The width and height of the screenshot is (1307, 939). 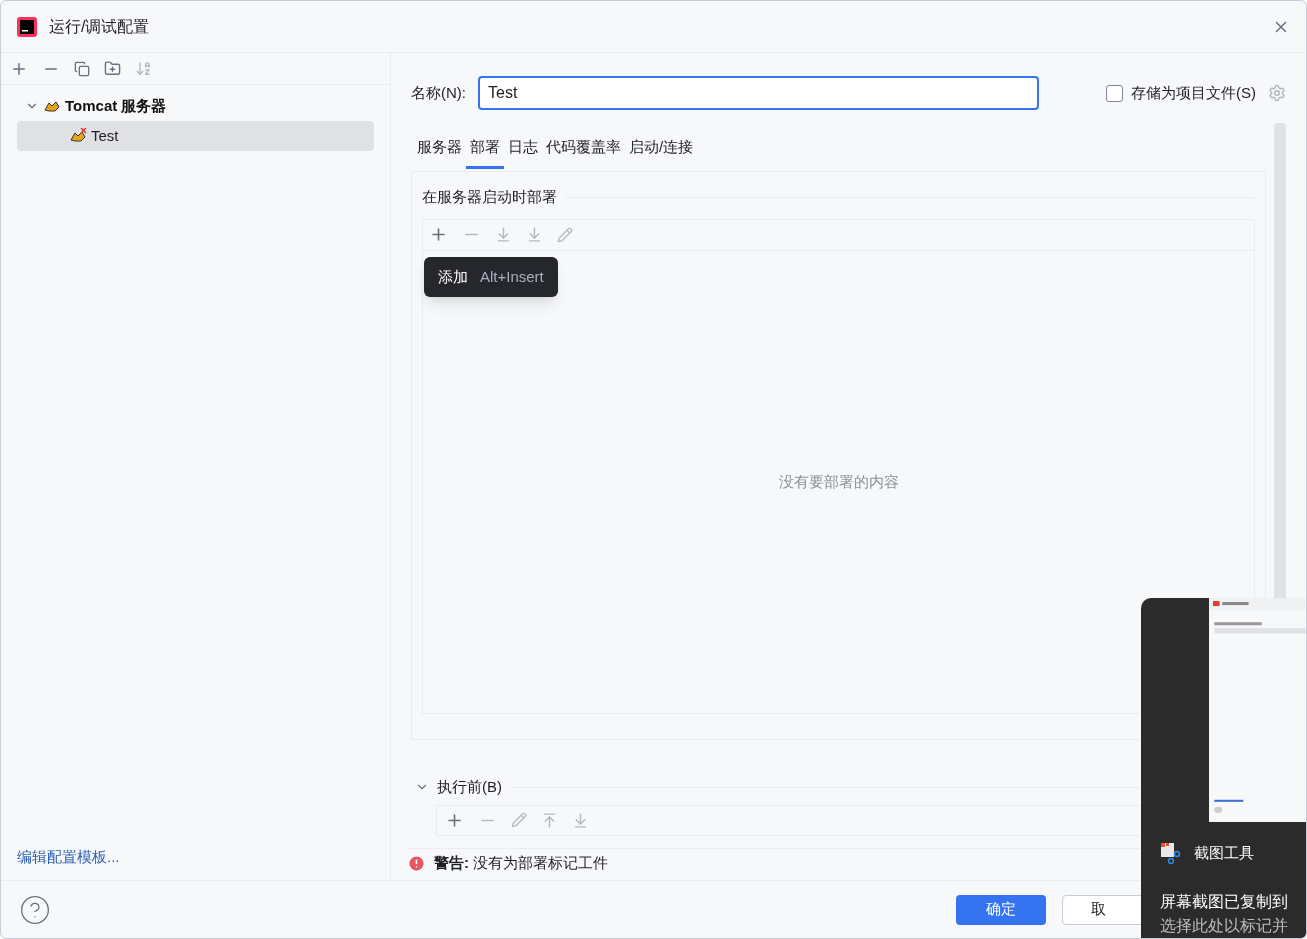 What do you see at coordinates (838, 481) in the screenshot?
I see `empty-state-text: 没有要部署的内容` at bounding box center [838, 481].